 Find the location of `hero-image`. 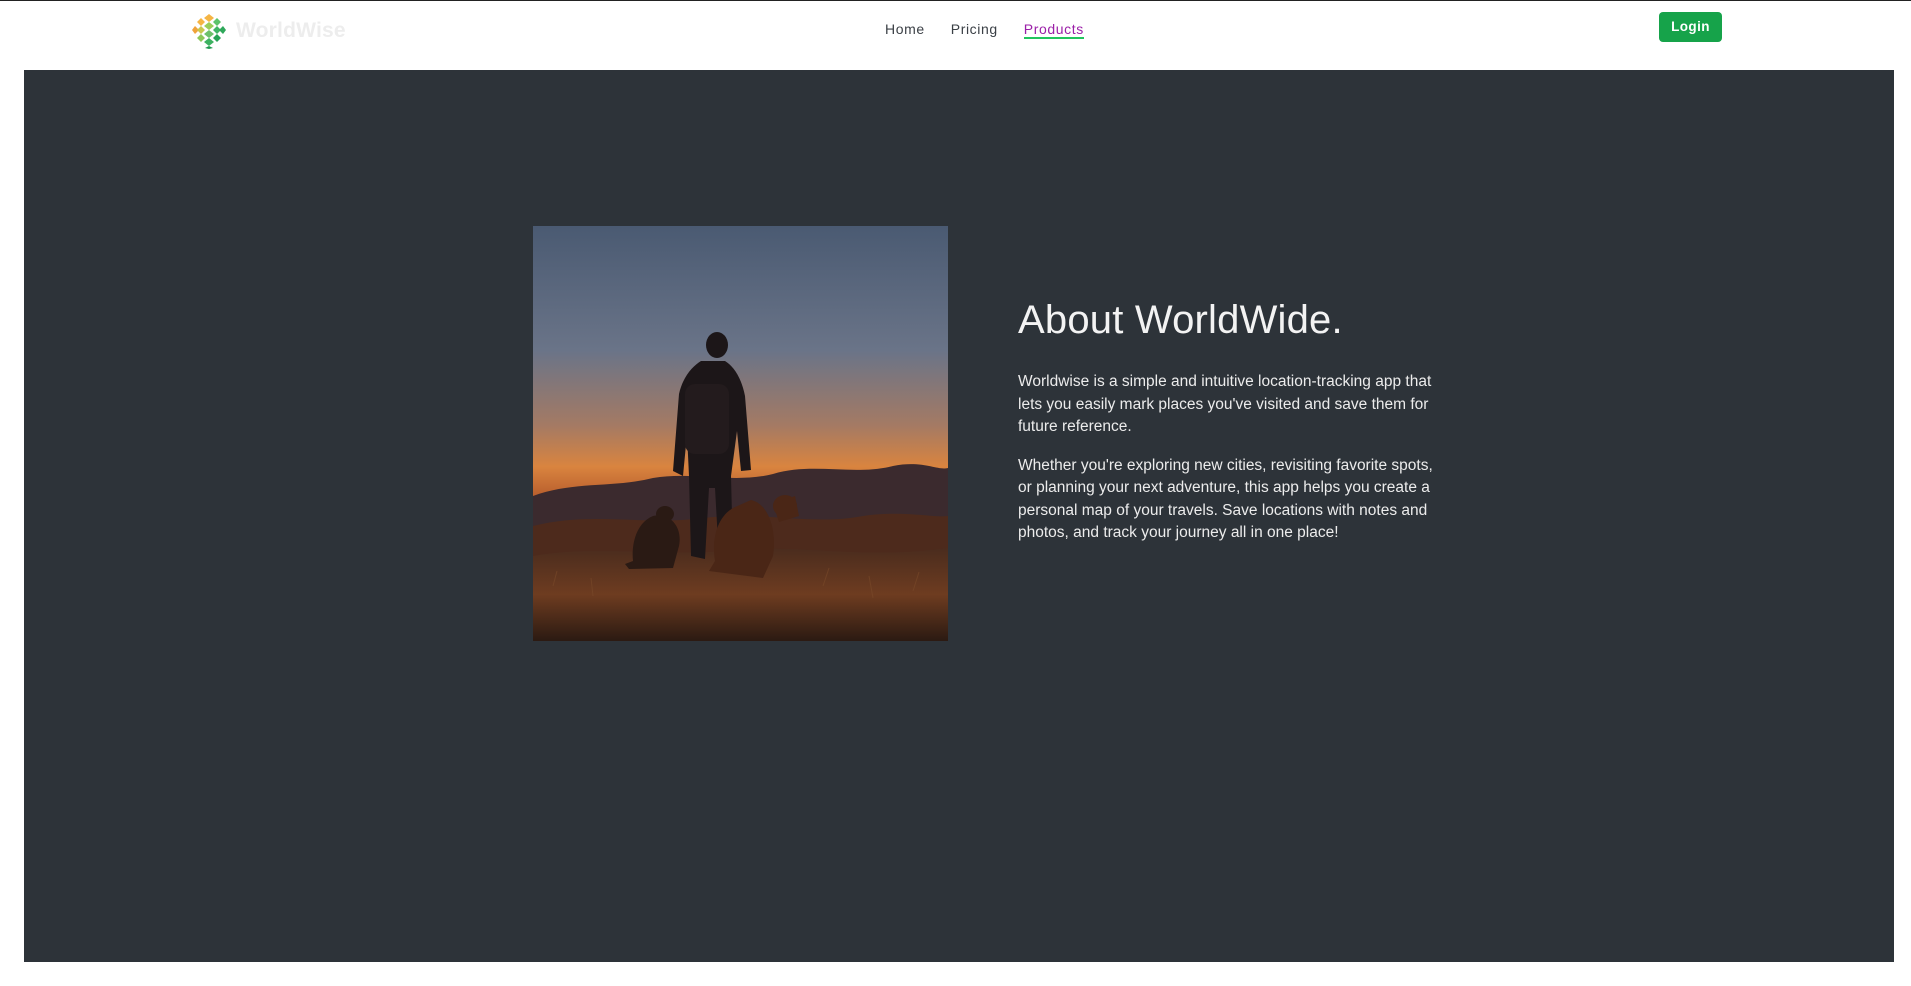

hero-image is located at coordinates (740, 433).